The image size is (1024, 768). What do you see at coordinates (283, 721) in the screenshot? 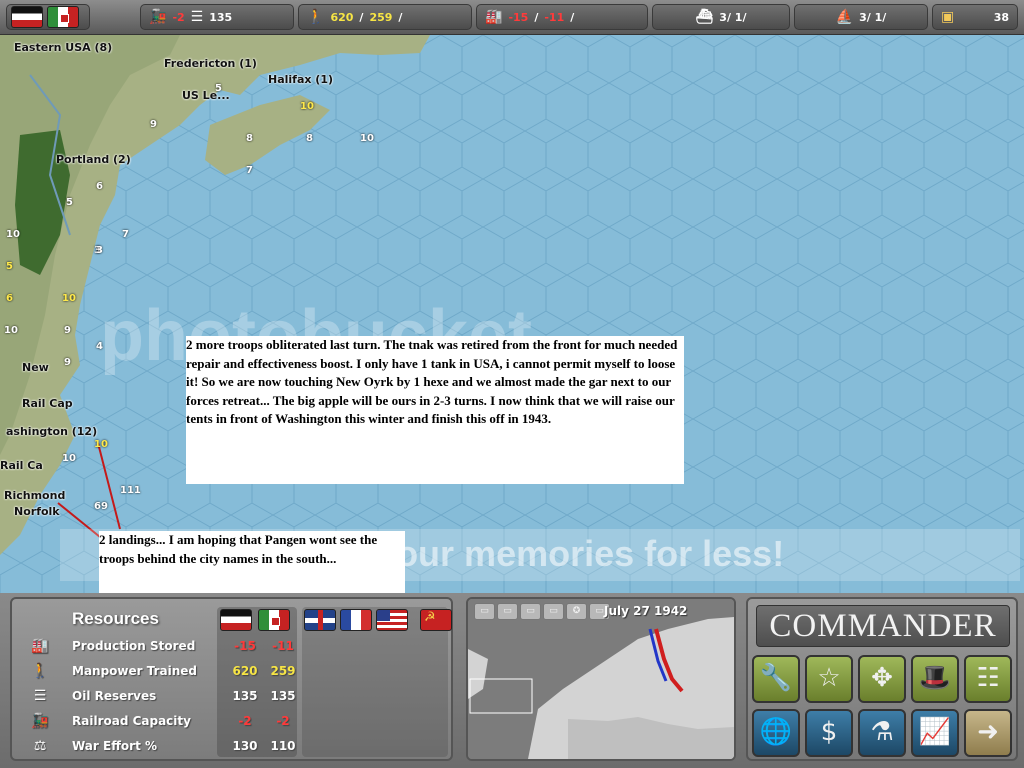
I see `resource-value-italy: -2` at bounding box center [283, 721].